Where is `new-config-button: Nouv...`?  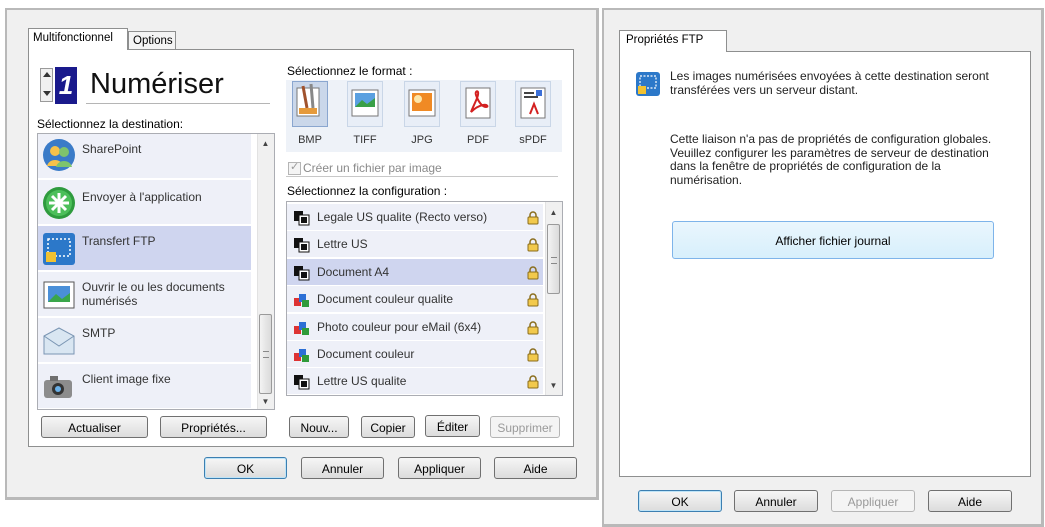 new-config-button: Nouv... is located at coordinates (319, 427).